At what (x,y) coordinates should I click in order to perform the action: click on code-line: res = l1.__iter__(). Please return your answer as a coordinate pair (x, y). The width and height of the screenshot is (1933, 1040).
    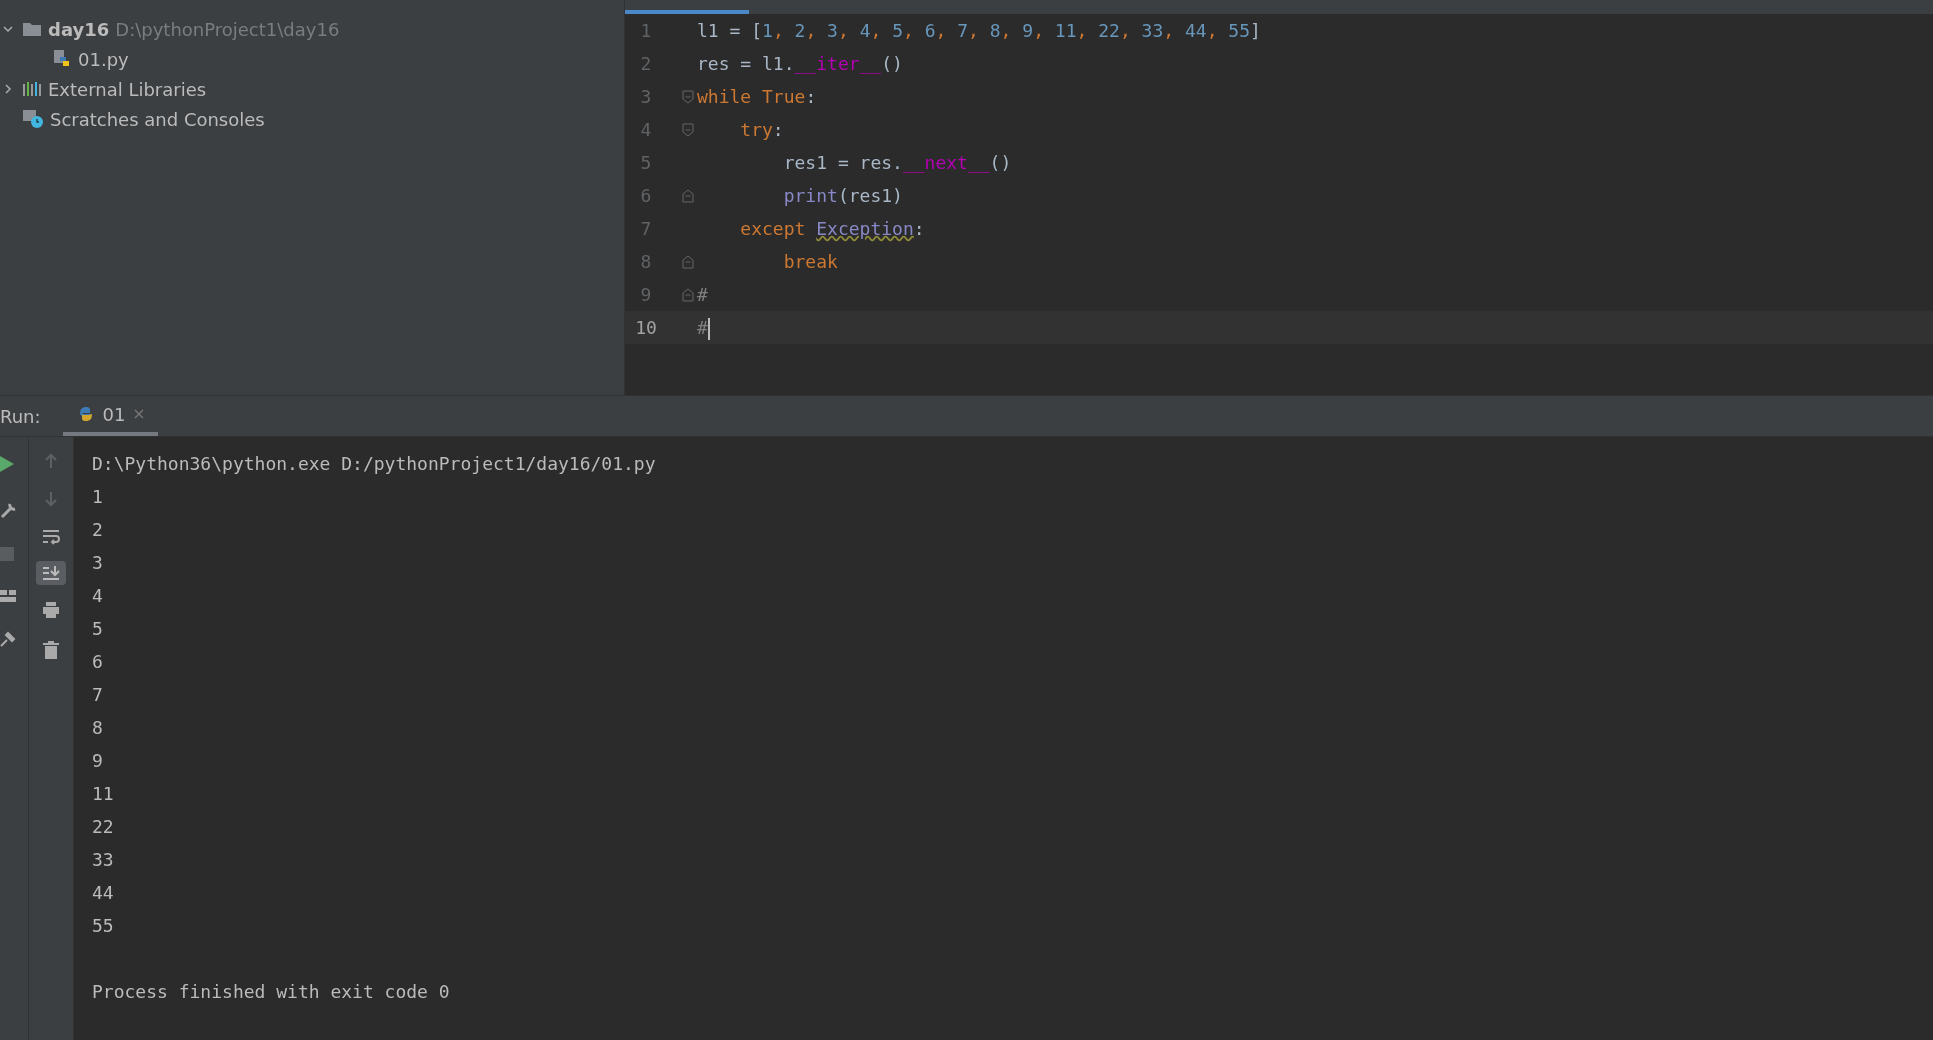
    Looking at the image, I should click on (800, 63).